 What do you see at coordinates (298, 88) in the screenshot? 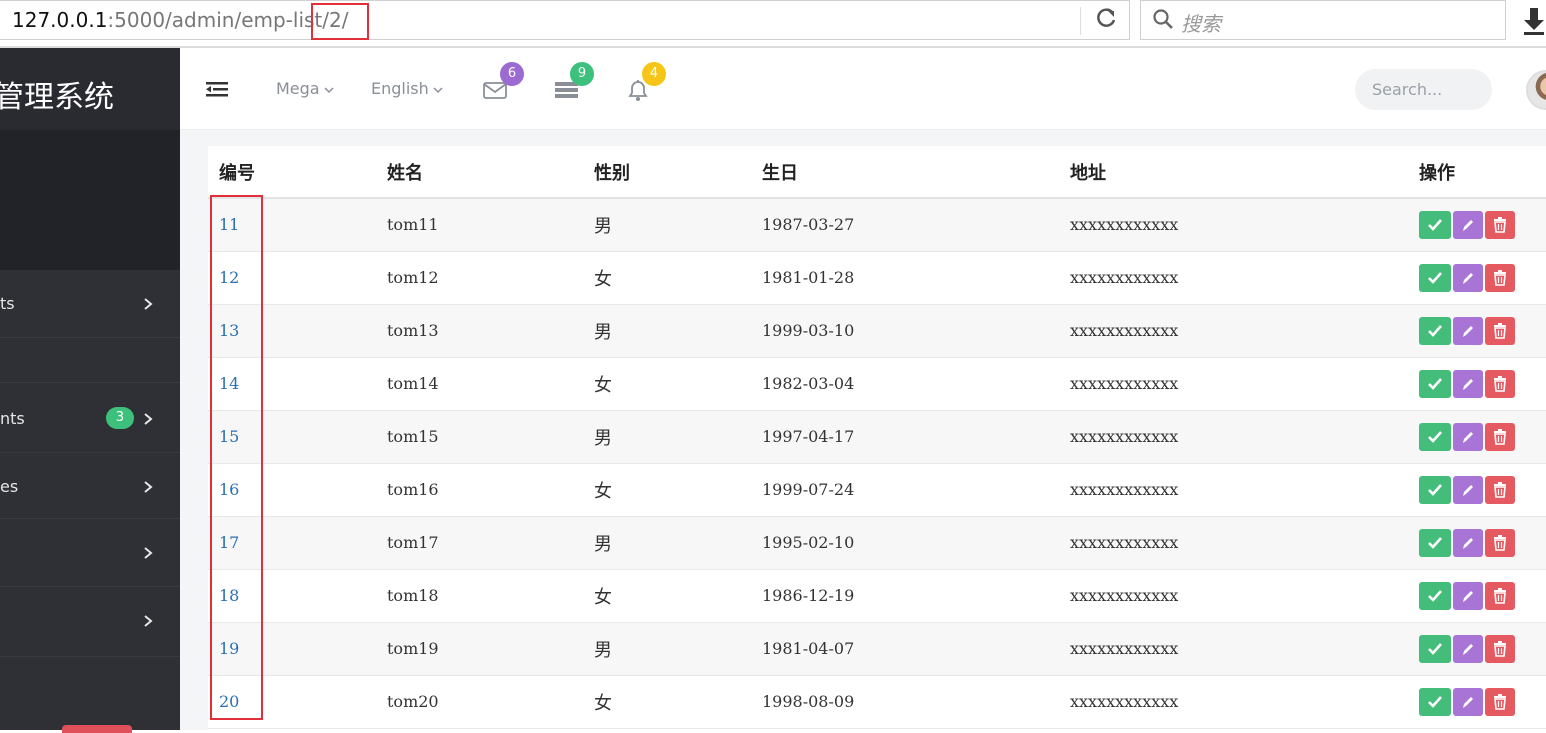
I see `mega-menu-label: Mega` at bounding box center [298, 88].